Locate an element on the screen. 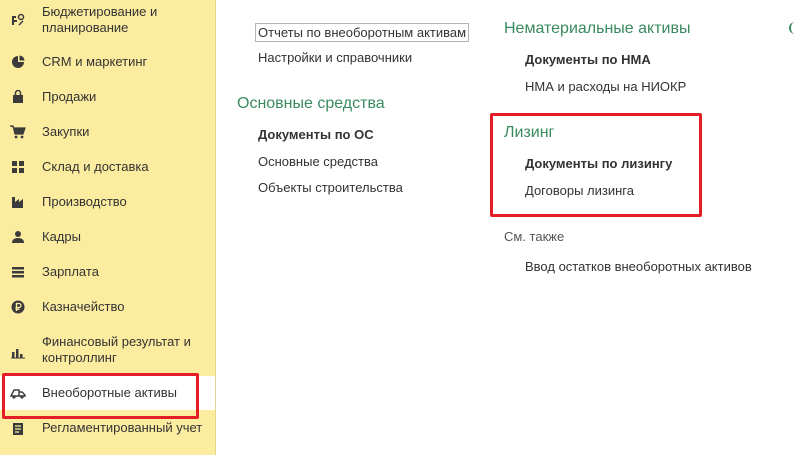 This screenshot has height=455, width=794. person-icon is located at coordinates (18, 237).